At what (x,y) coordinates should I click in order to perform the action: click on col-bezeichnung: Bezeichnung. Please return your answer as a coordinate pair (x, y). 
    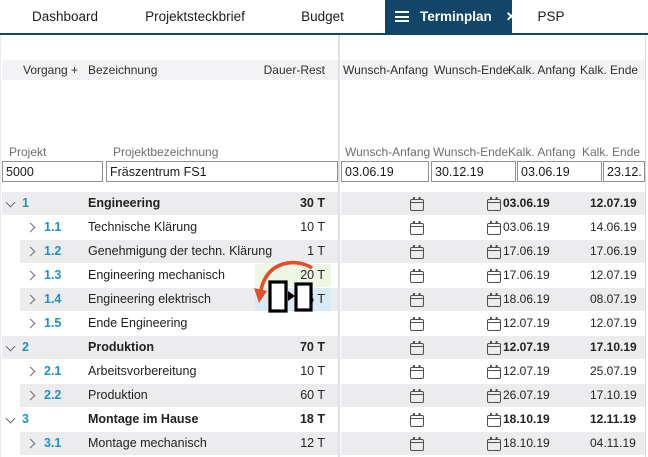
    Looking at the image, I should click on (122, 70).